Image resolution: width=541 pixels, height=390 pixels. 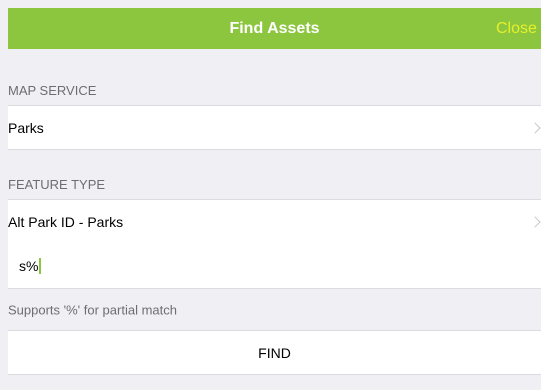 I want to click on navigation-bar: Find Assets Close, so click(x=274, y=28).